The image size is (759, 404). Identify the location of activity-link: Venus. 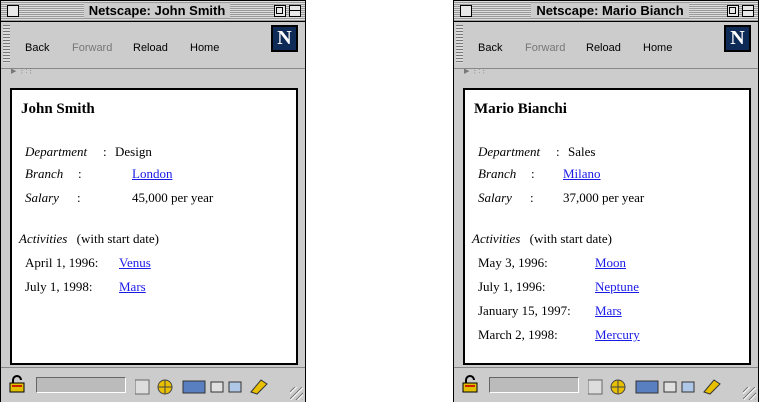
(135, 263).